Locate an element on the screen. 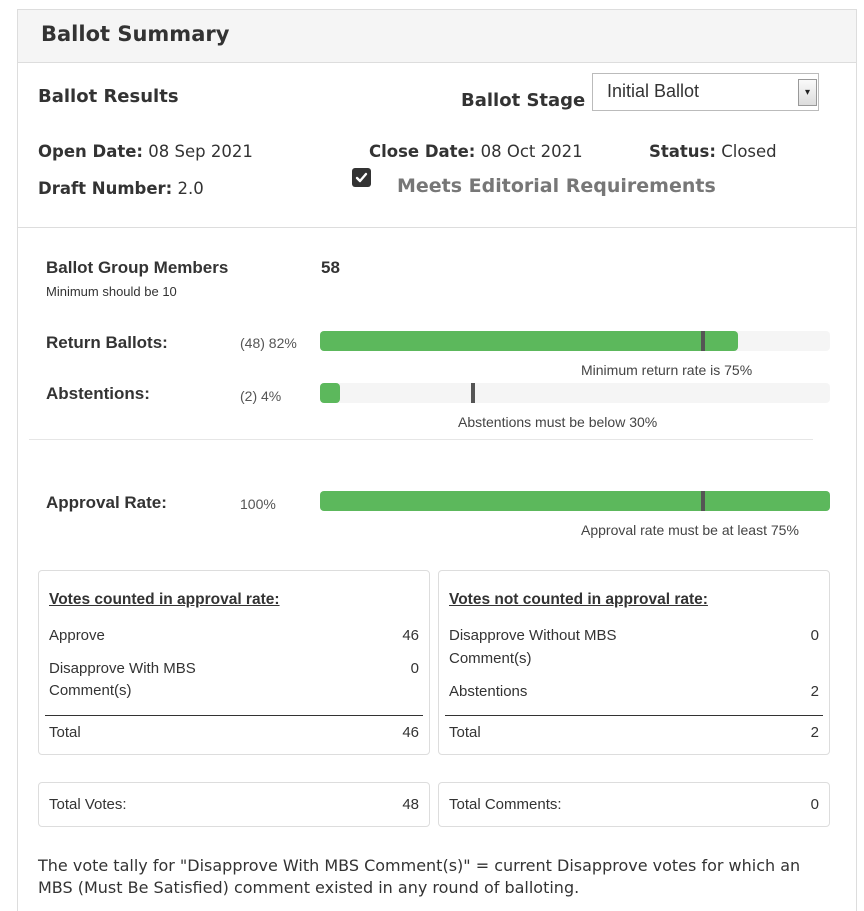 Image resolution: width=864 pixels, height=911 pixels. counted-total-value: 46 is located at coordinates (410, 732).